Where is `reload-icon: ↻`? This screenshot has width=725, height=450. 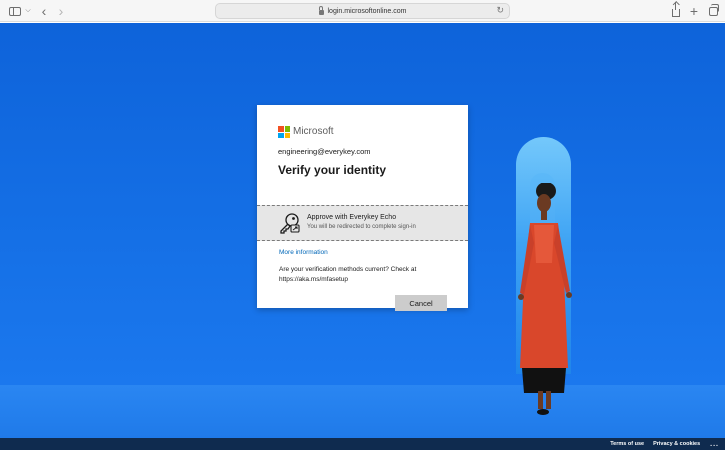 reload-icon: ↻ is located at coordinates (500, 10).